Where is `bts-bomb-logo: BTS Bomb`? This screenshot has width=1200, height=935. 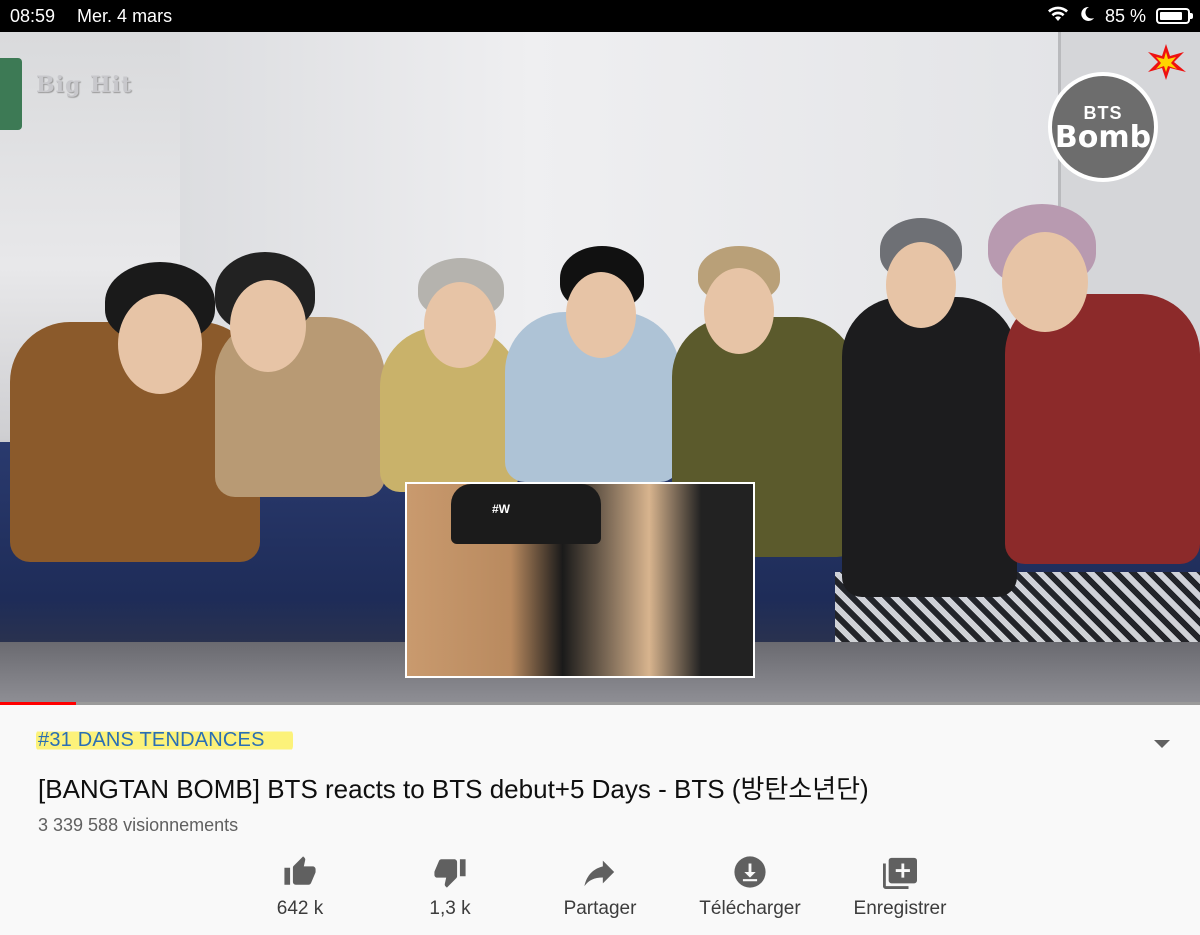
bts-bomb-logo: BTS Bomb is located at coordinates (1103, 127).